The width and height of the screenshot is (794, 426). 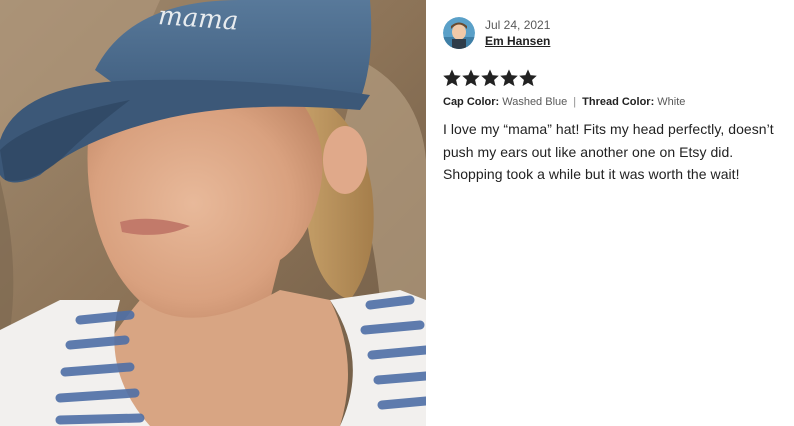 I want to click on review-date: Jul 24, 2021, so click(x=518, y=25).